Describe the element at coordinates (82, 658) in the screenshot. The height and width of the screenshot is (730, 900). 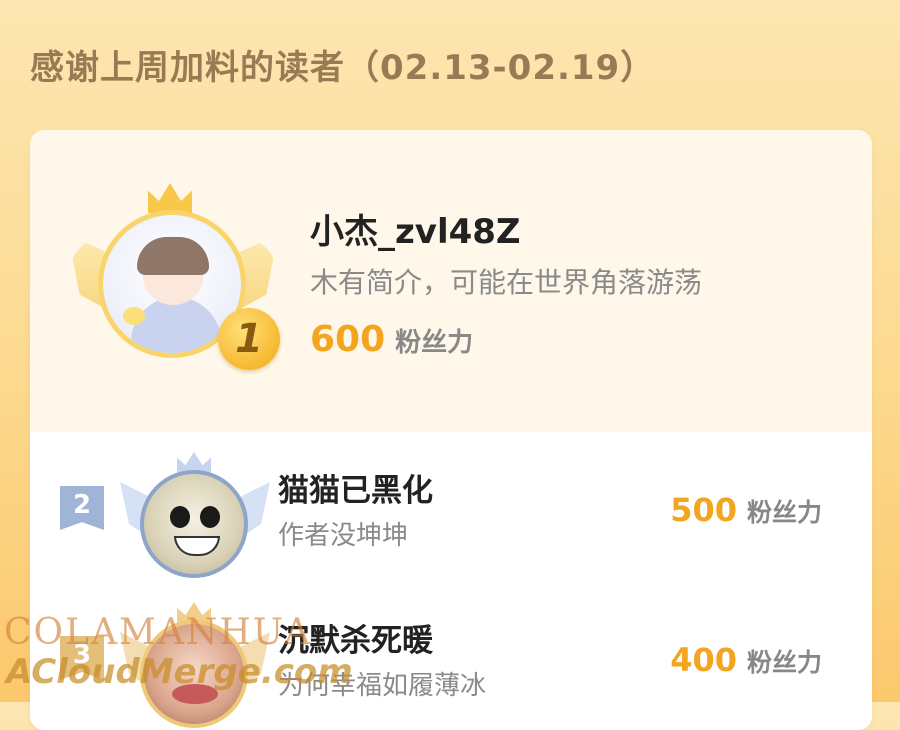
I see `rank-badge: 3` at that location.